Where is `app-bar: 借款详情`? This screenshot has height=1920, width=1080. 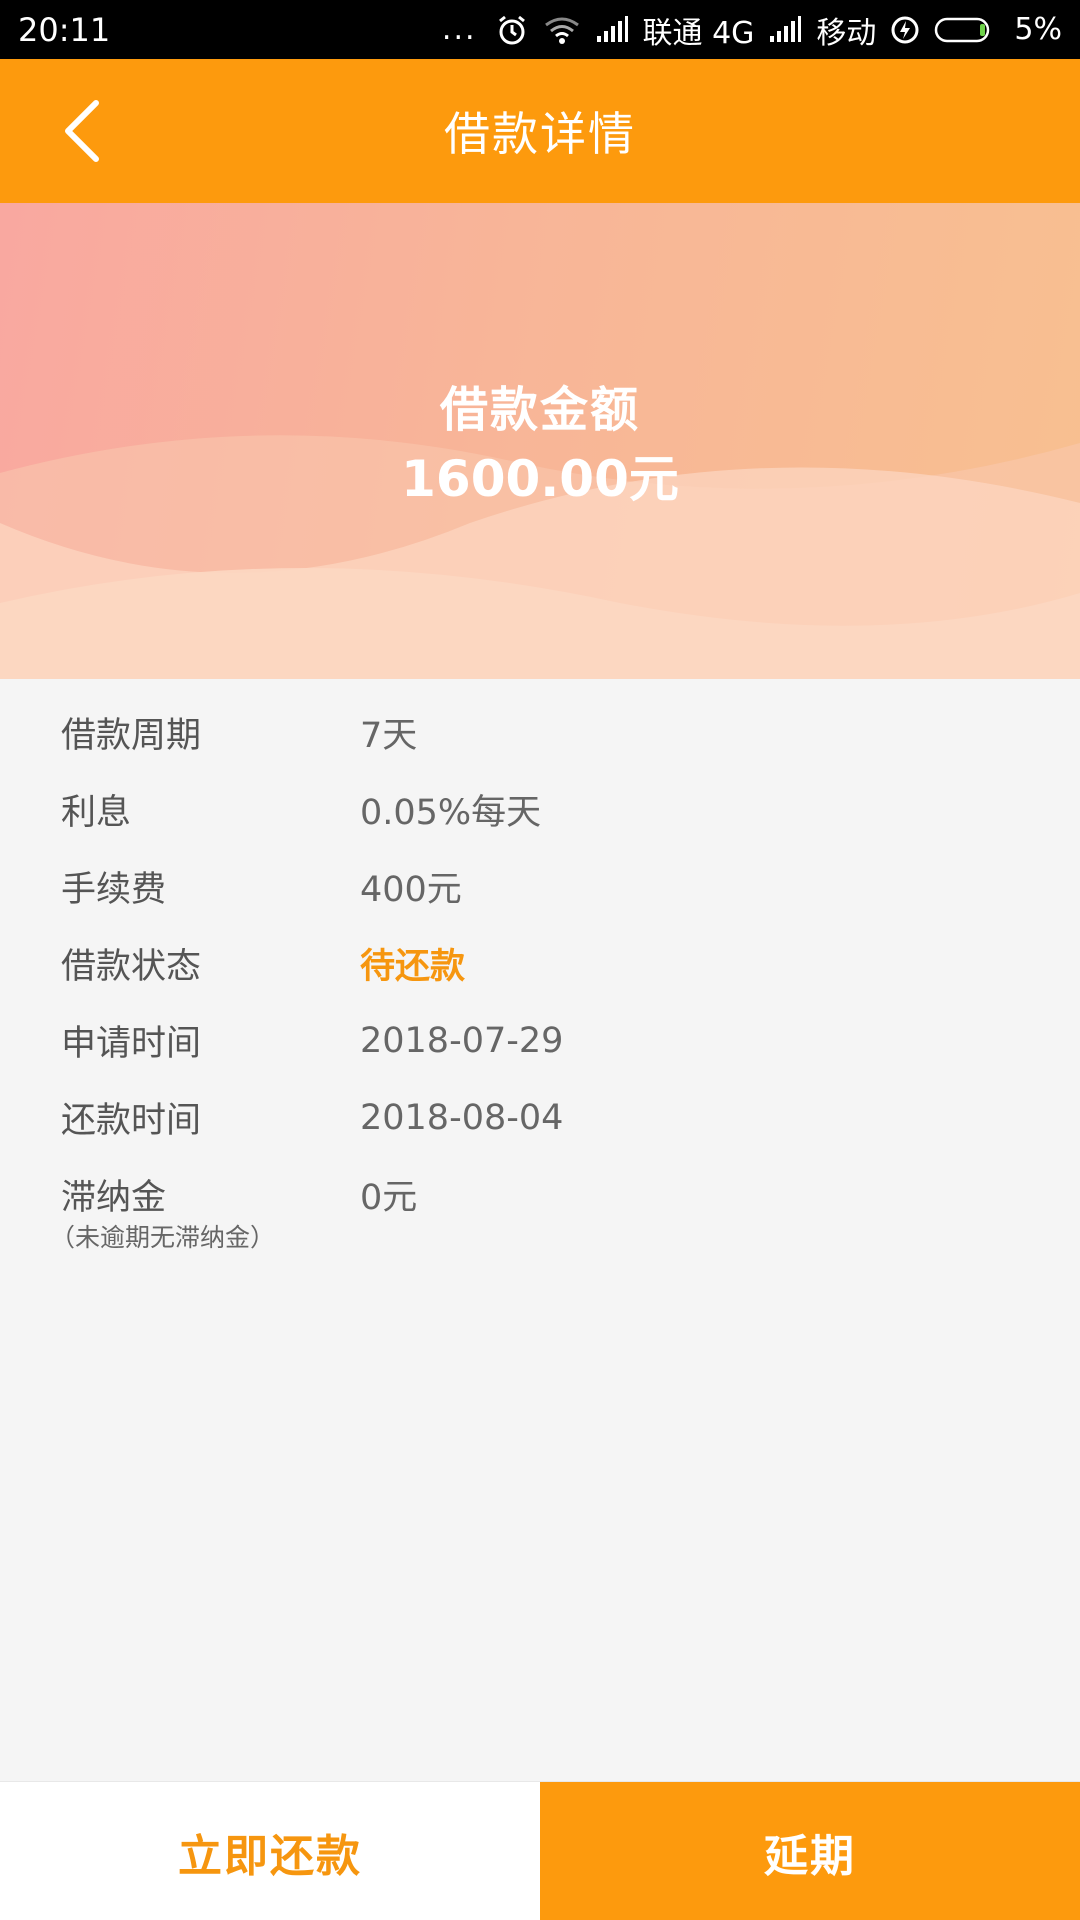
app-bar: 借款详情 is located at coordinates (540, 131).